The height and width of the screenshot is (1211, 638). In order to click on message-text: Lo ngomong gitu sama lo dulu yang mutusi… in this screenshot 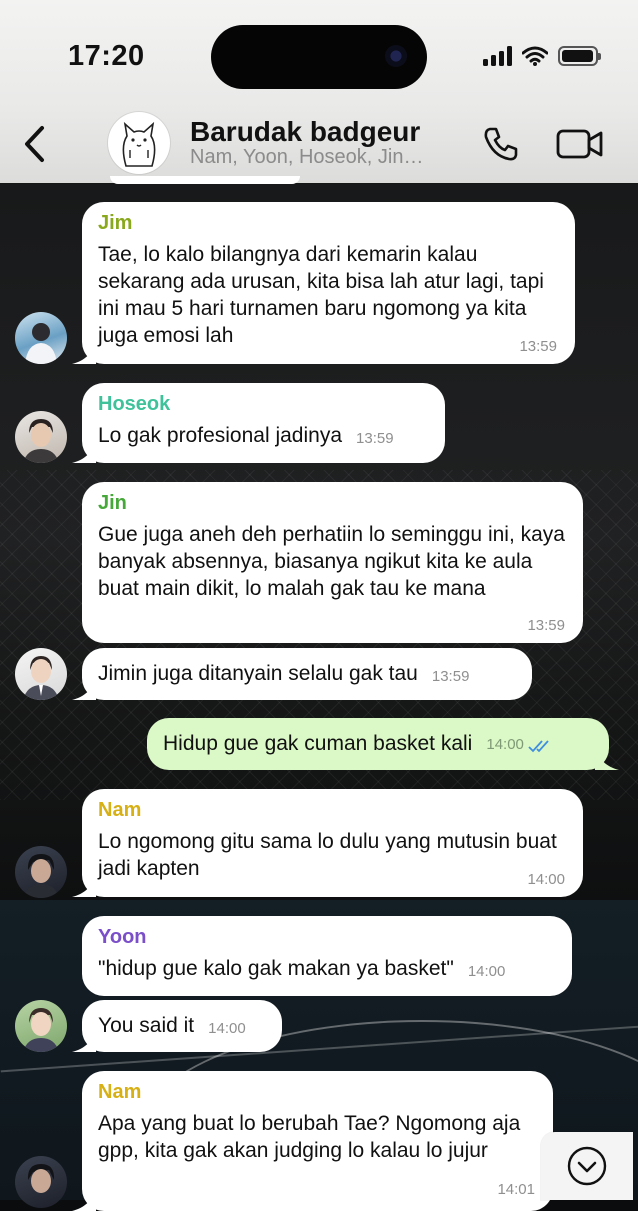, I will do `click(327, 855)`.